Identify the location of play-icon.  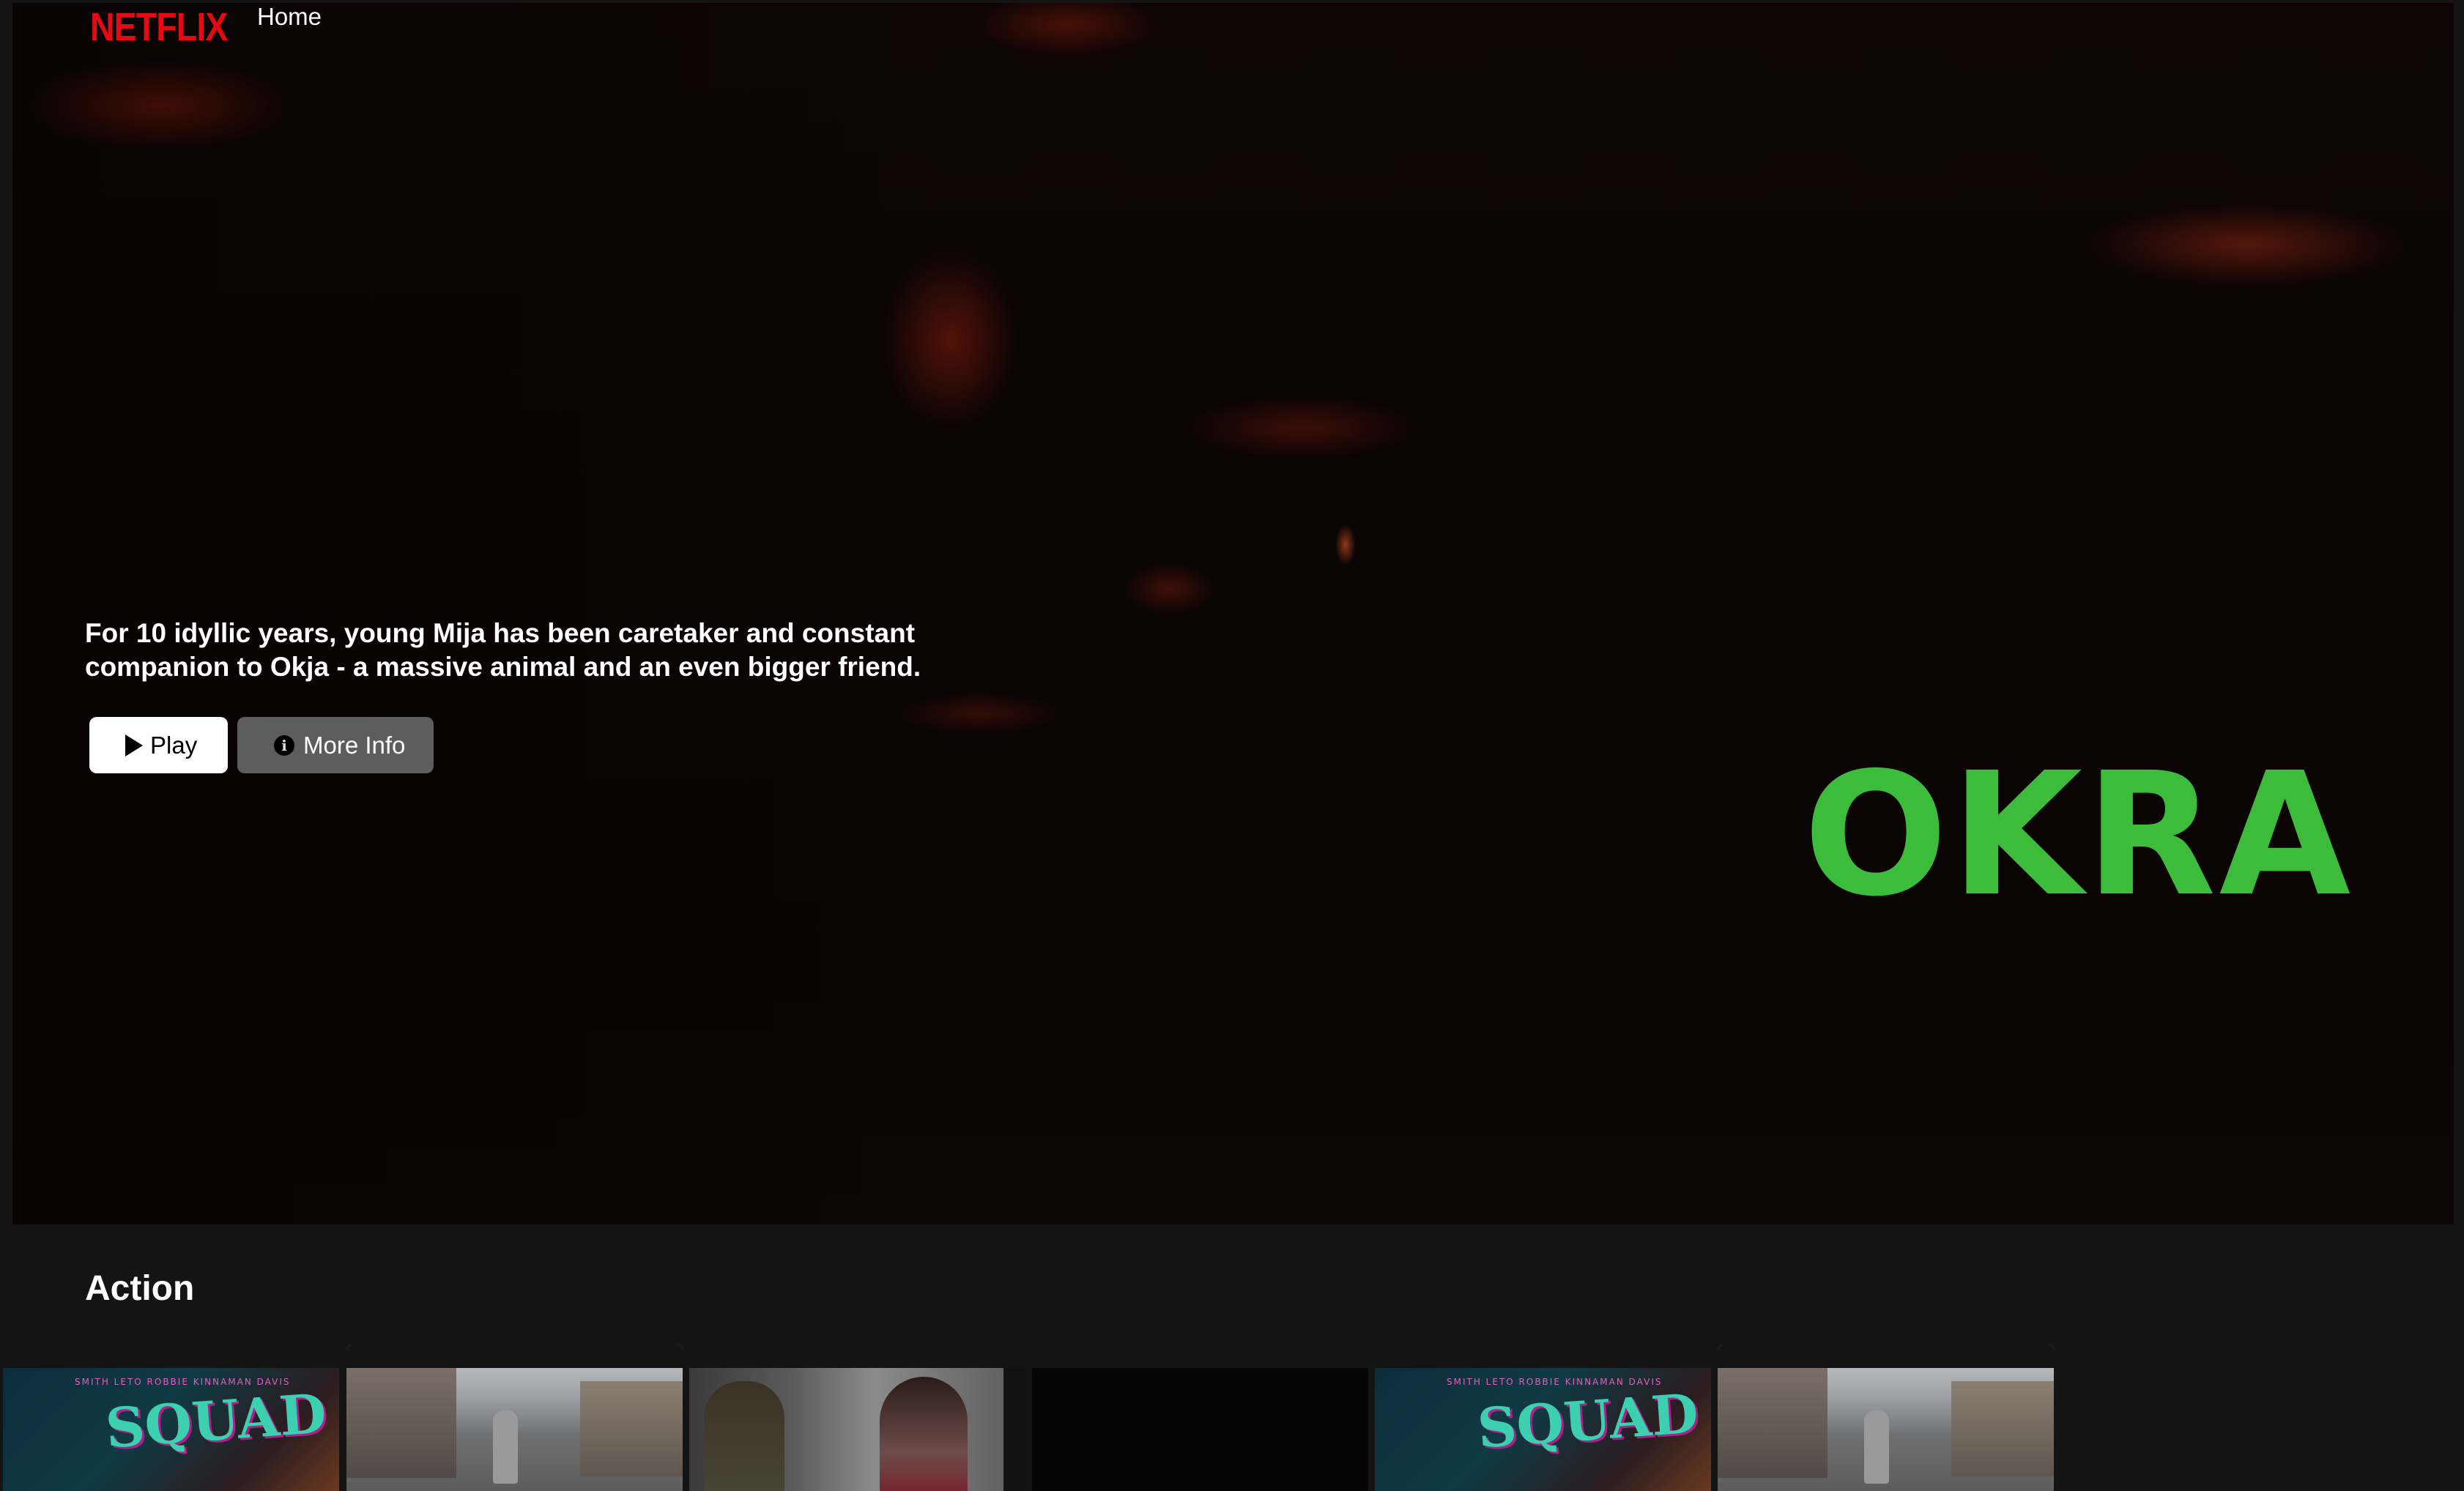
(134, 745).